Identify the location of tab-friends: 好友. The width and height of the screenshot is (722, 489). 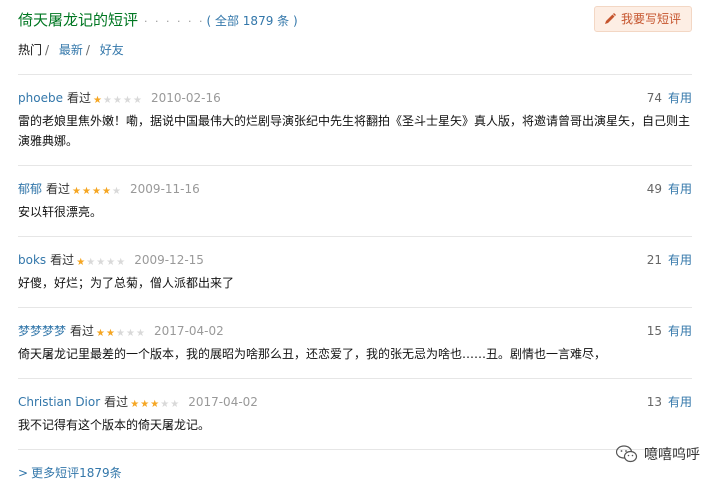
(112, 50).